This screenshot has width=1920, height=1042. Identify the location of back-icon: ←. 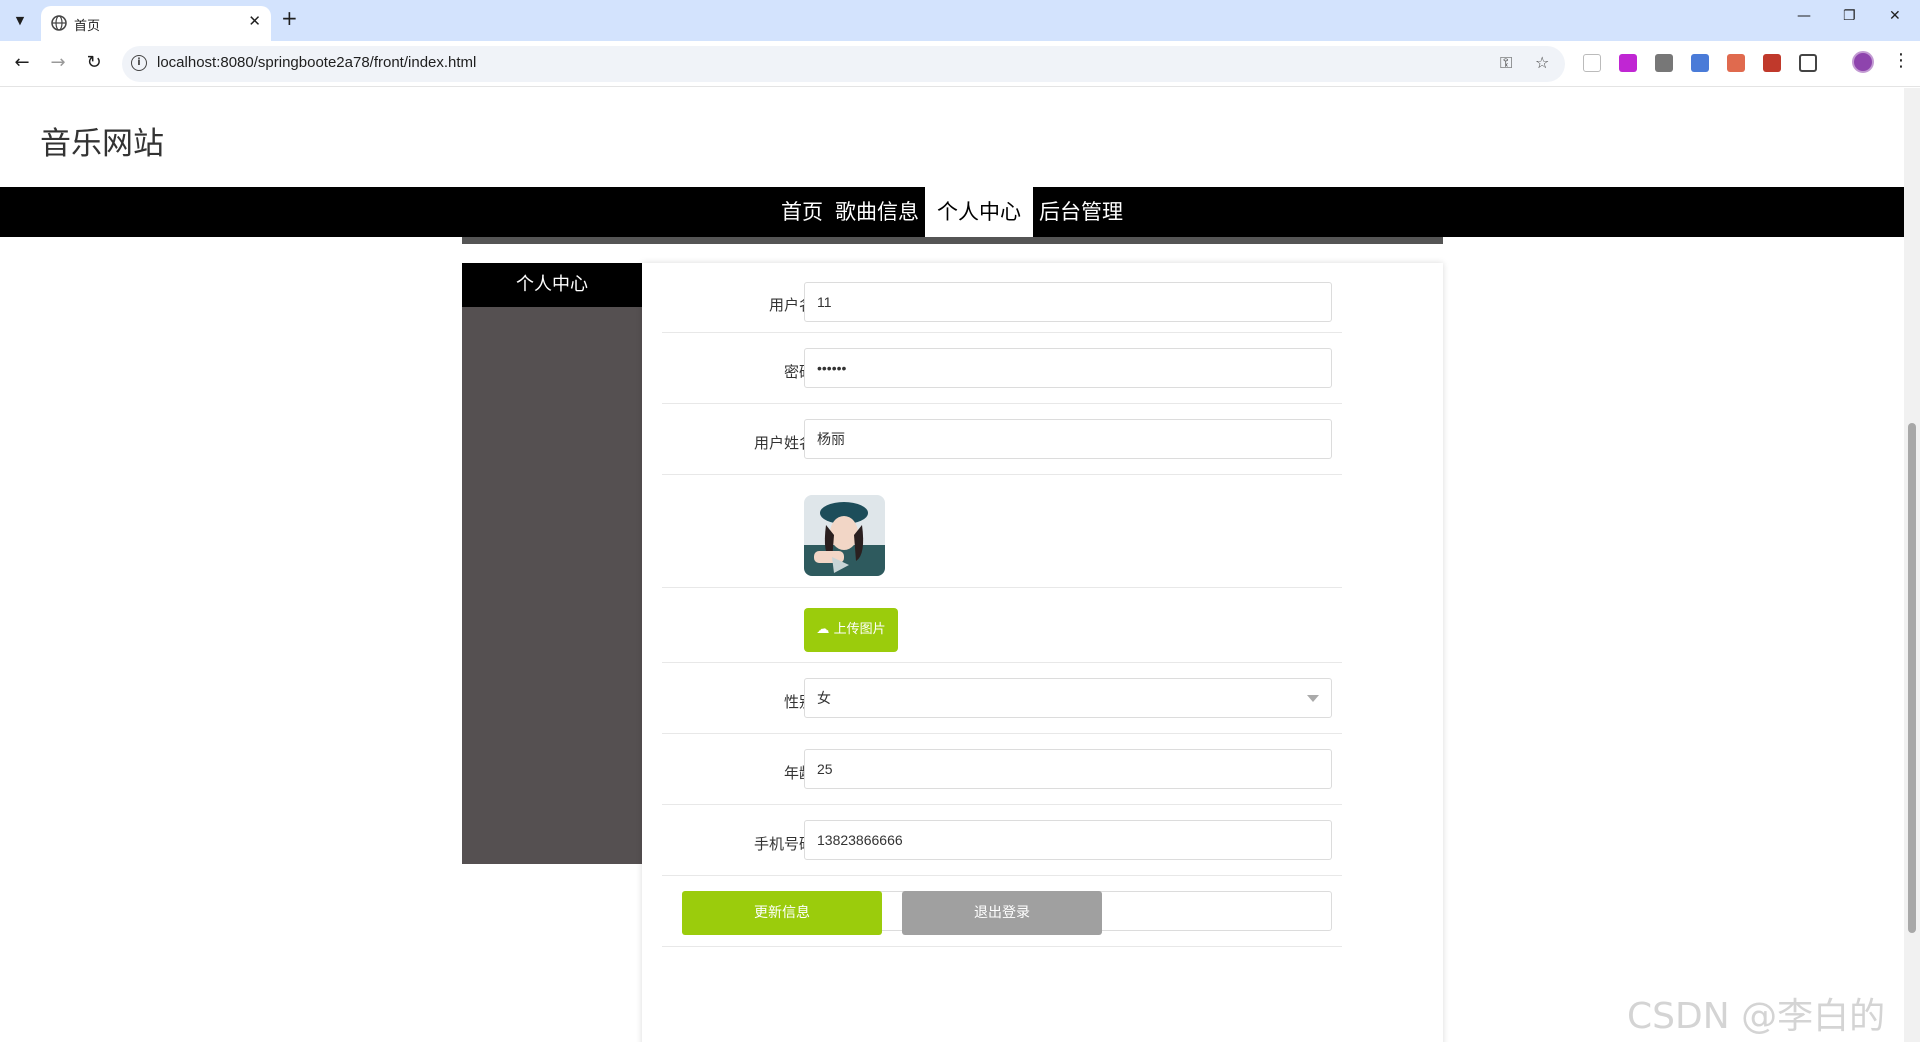
(22, 62).